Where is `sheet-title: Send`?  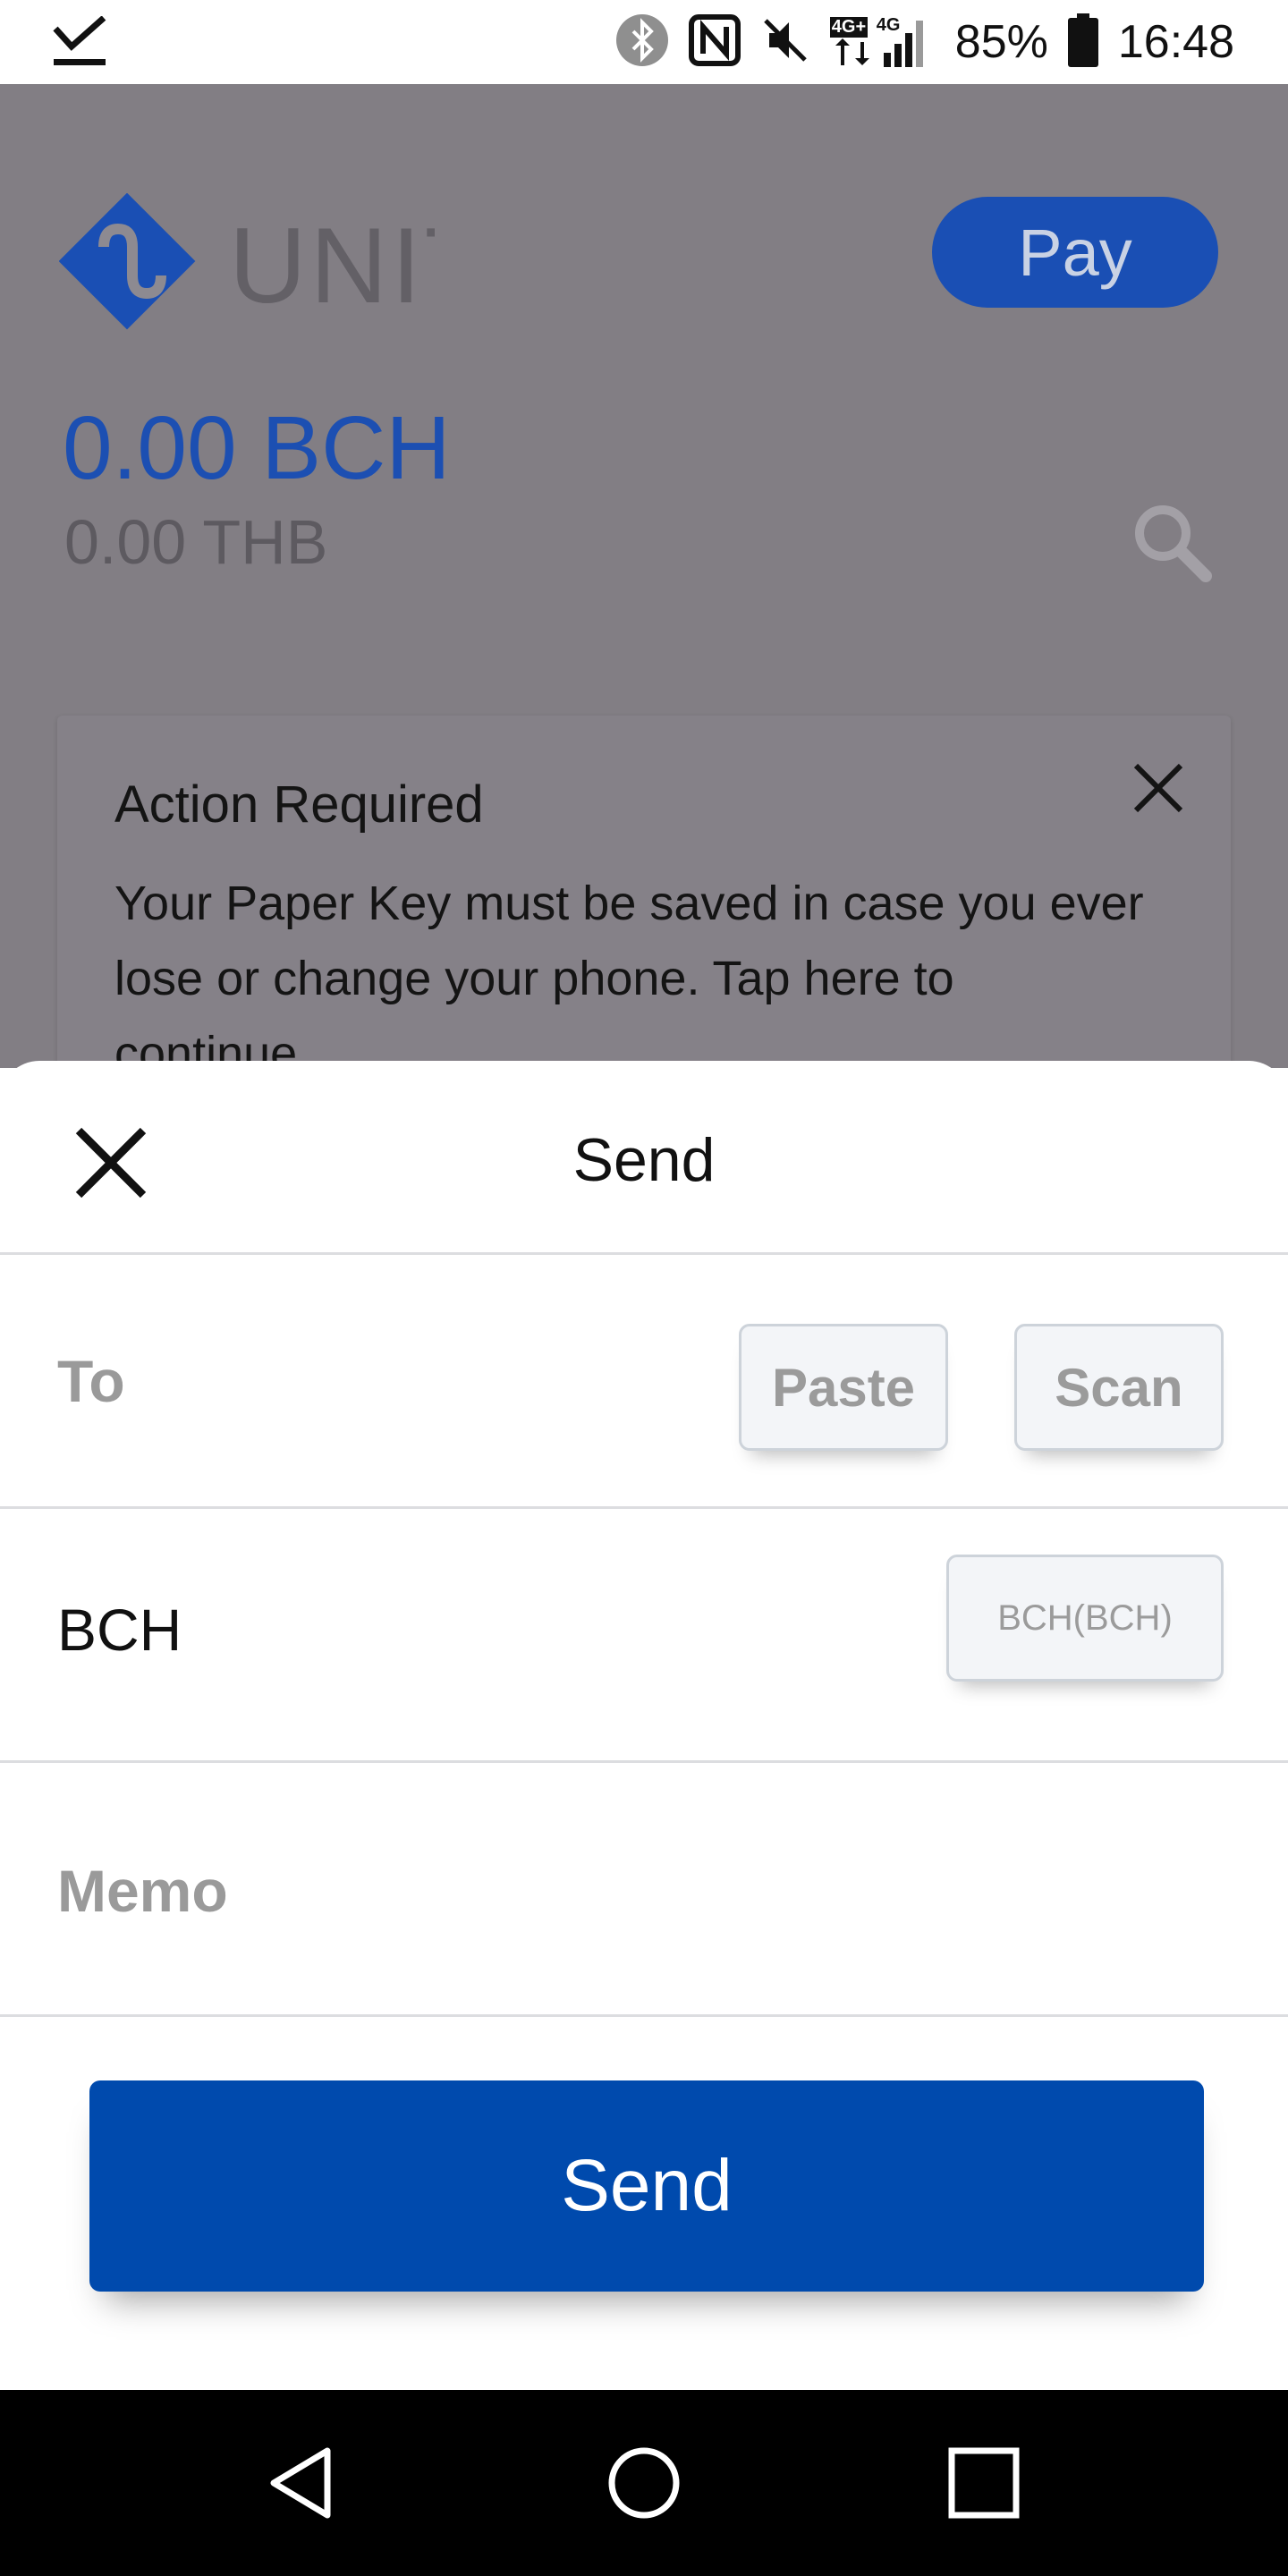 sheet-title: Send is located at coordinates (644, 1160).